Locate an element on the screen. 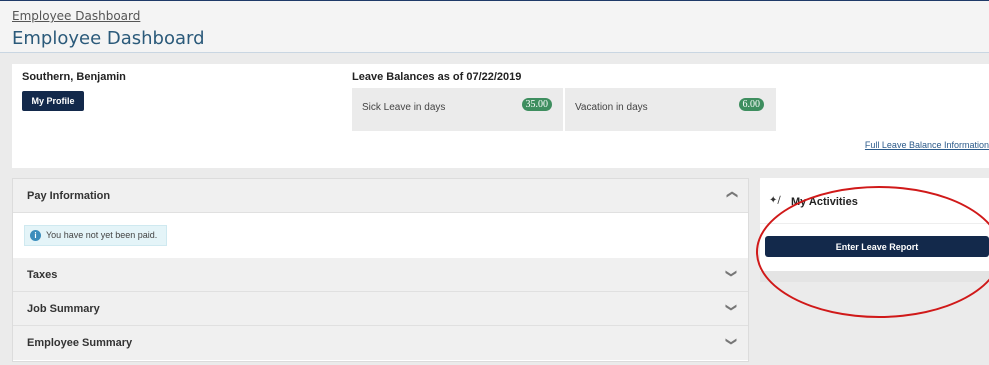 The height and width of the screenshot is (365, 989). vacation-label: Vacation in days is located at coordinates (611, 107).